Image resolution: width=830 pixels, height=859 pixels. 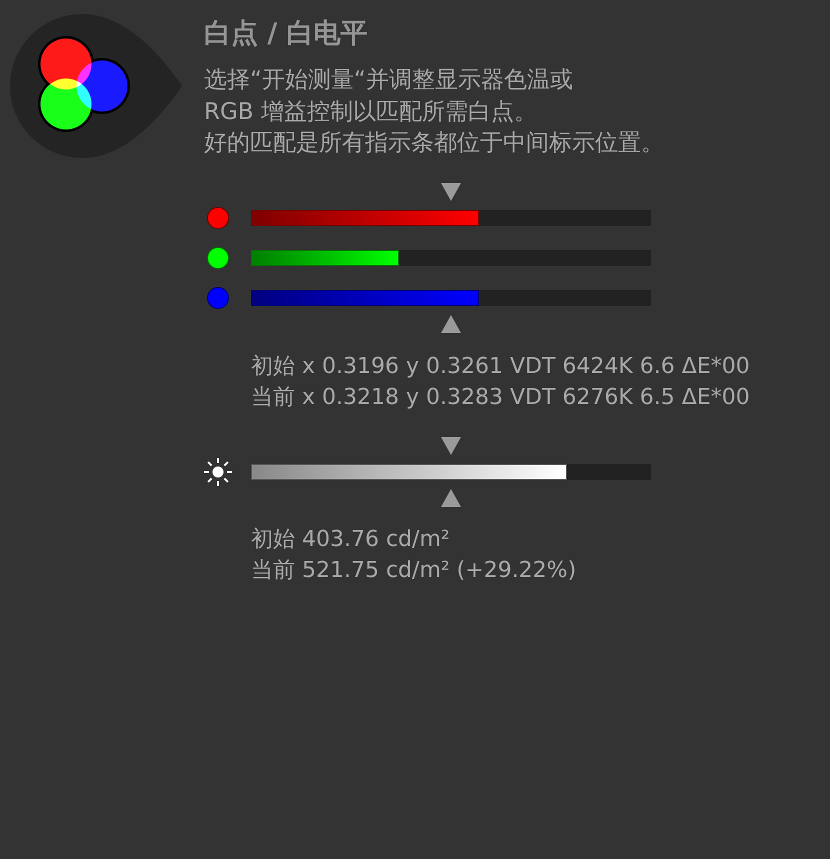 What do you see at coordinates (500, 398) in the screenshot?
I see `current-reading-text: 当前 x 0.3218 y 0.3283 VDT 6276K 6.5 ΔE*00` at bounding box center [500, 398].